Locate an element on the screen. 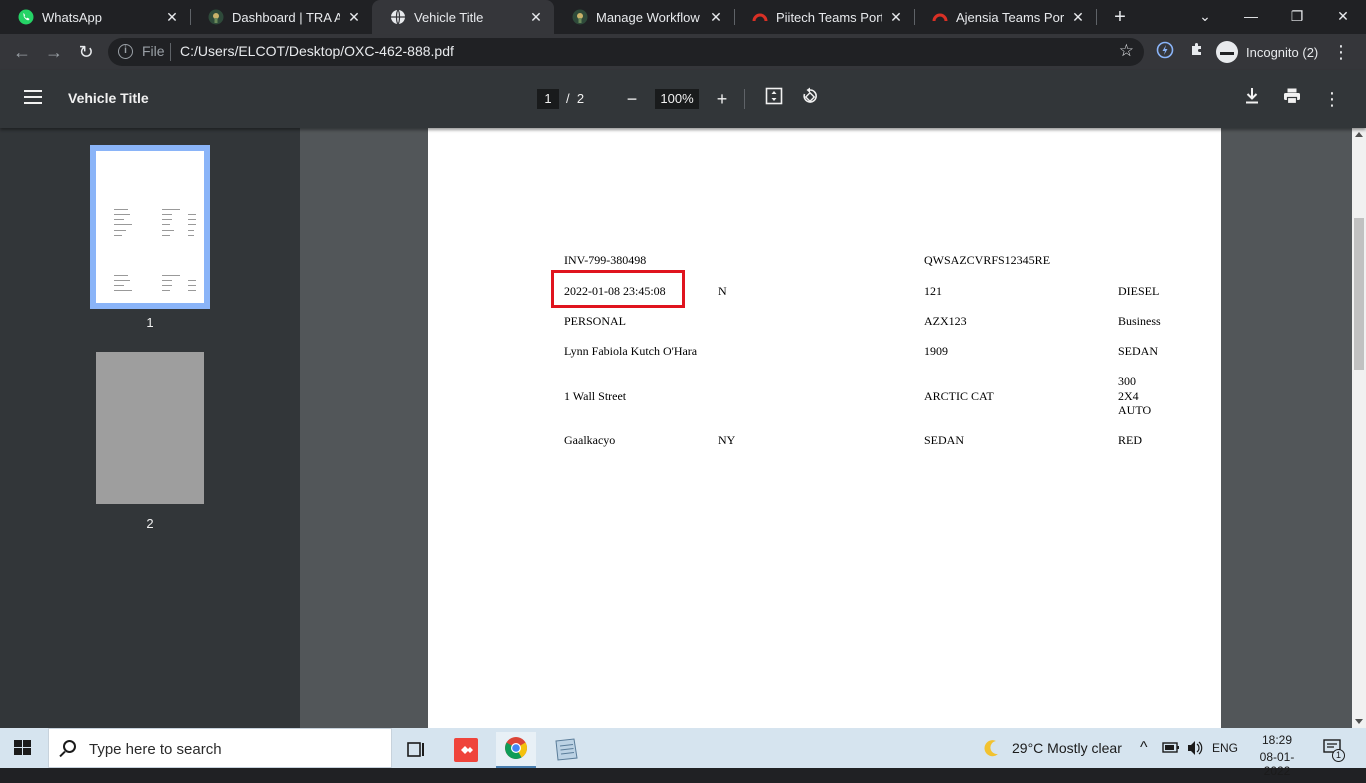  minimize-button: — is located at coordinates (1251, 17).